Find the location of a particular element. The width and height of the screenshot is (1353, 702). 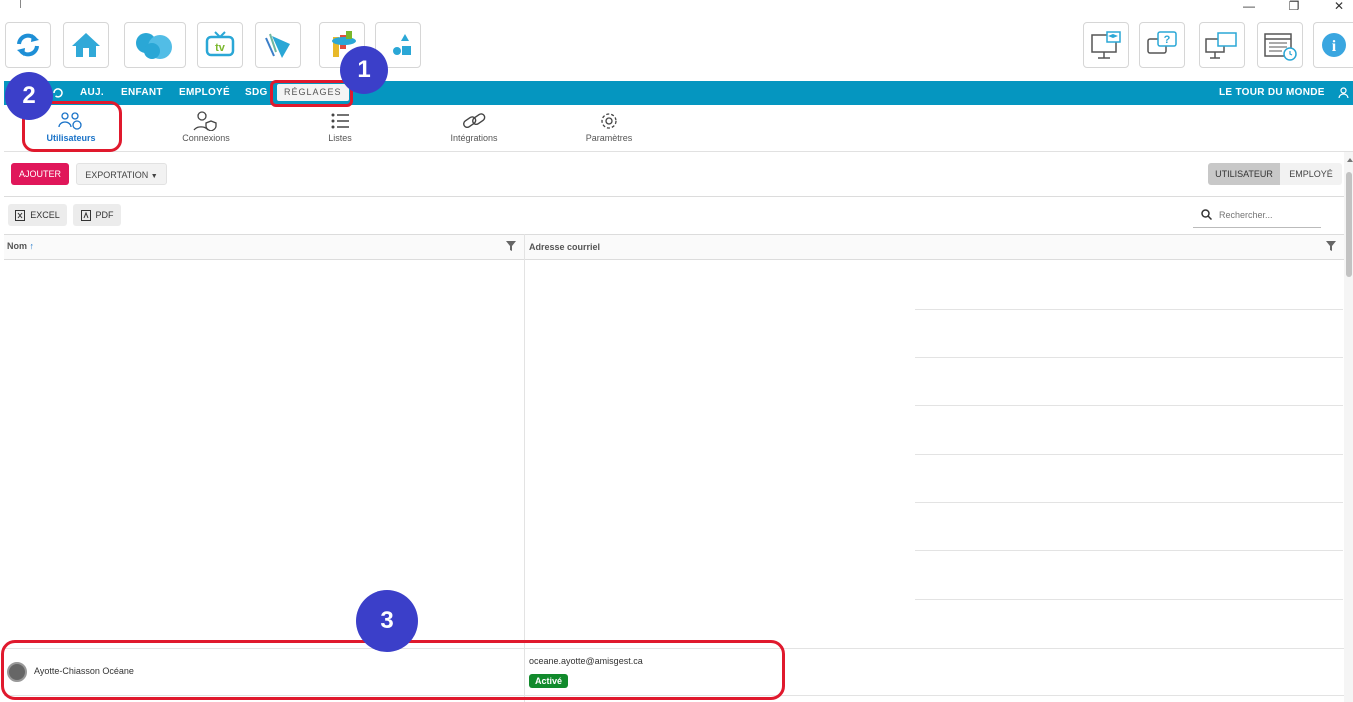

callout-2: 2 is located at coordinates (29, 96).